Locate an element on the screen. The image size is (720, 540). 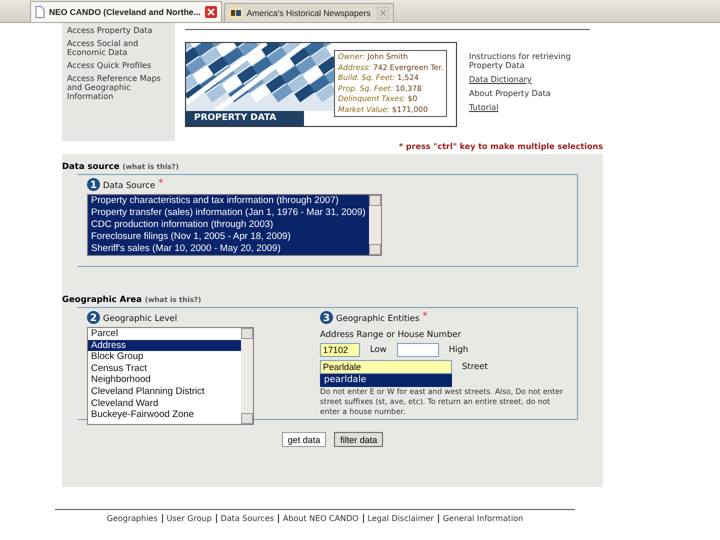
field-label: Street is located at coordinates (475, 367).